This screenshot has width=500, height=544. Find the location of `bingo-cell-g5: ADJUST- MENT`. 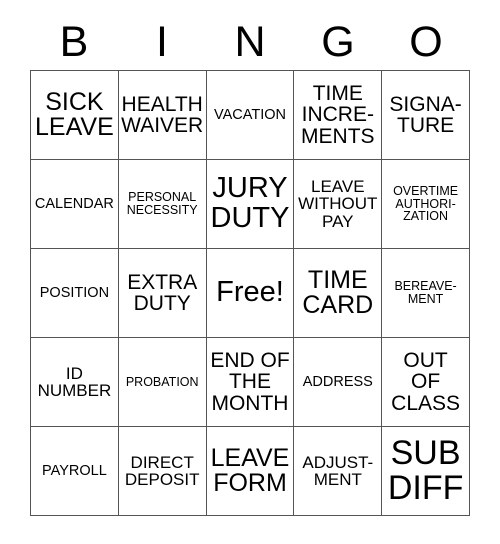

bingo-cell-g5: ADJUST- MENT is located at coordinates (338, 471).